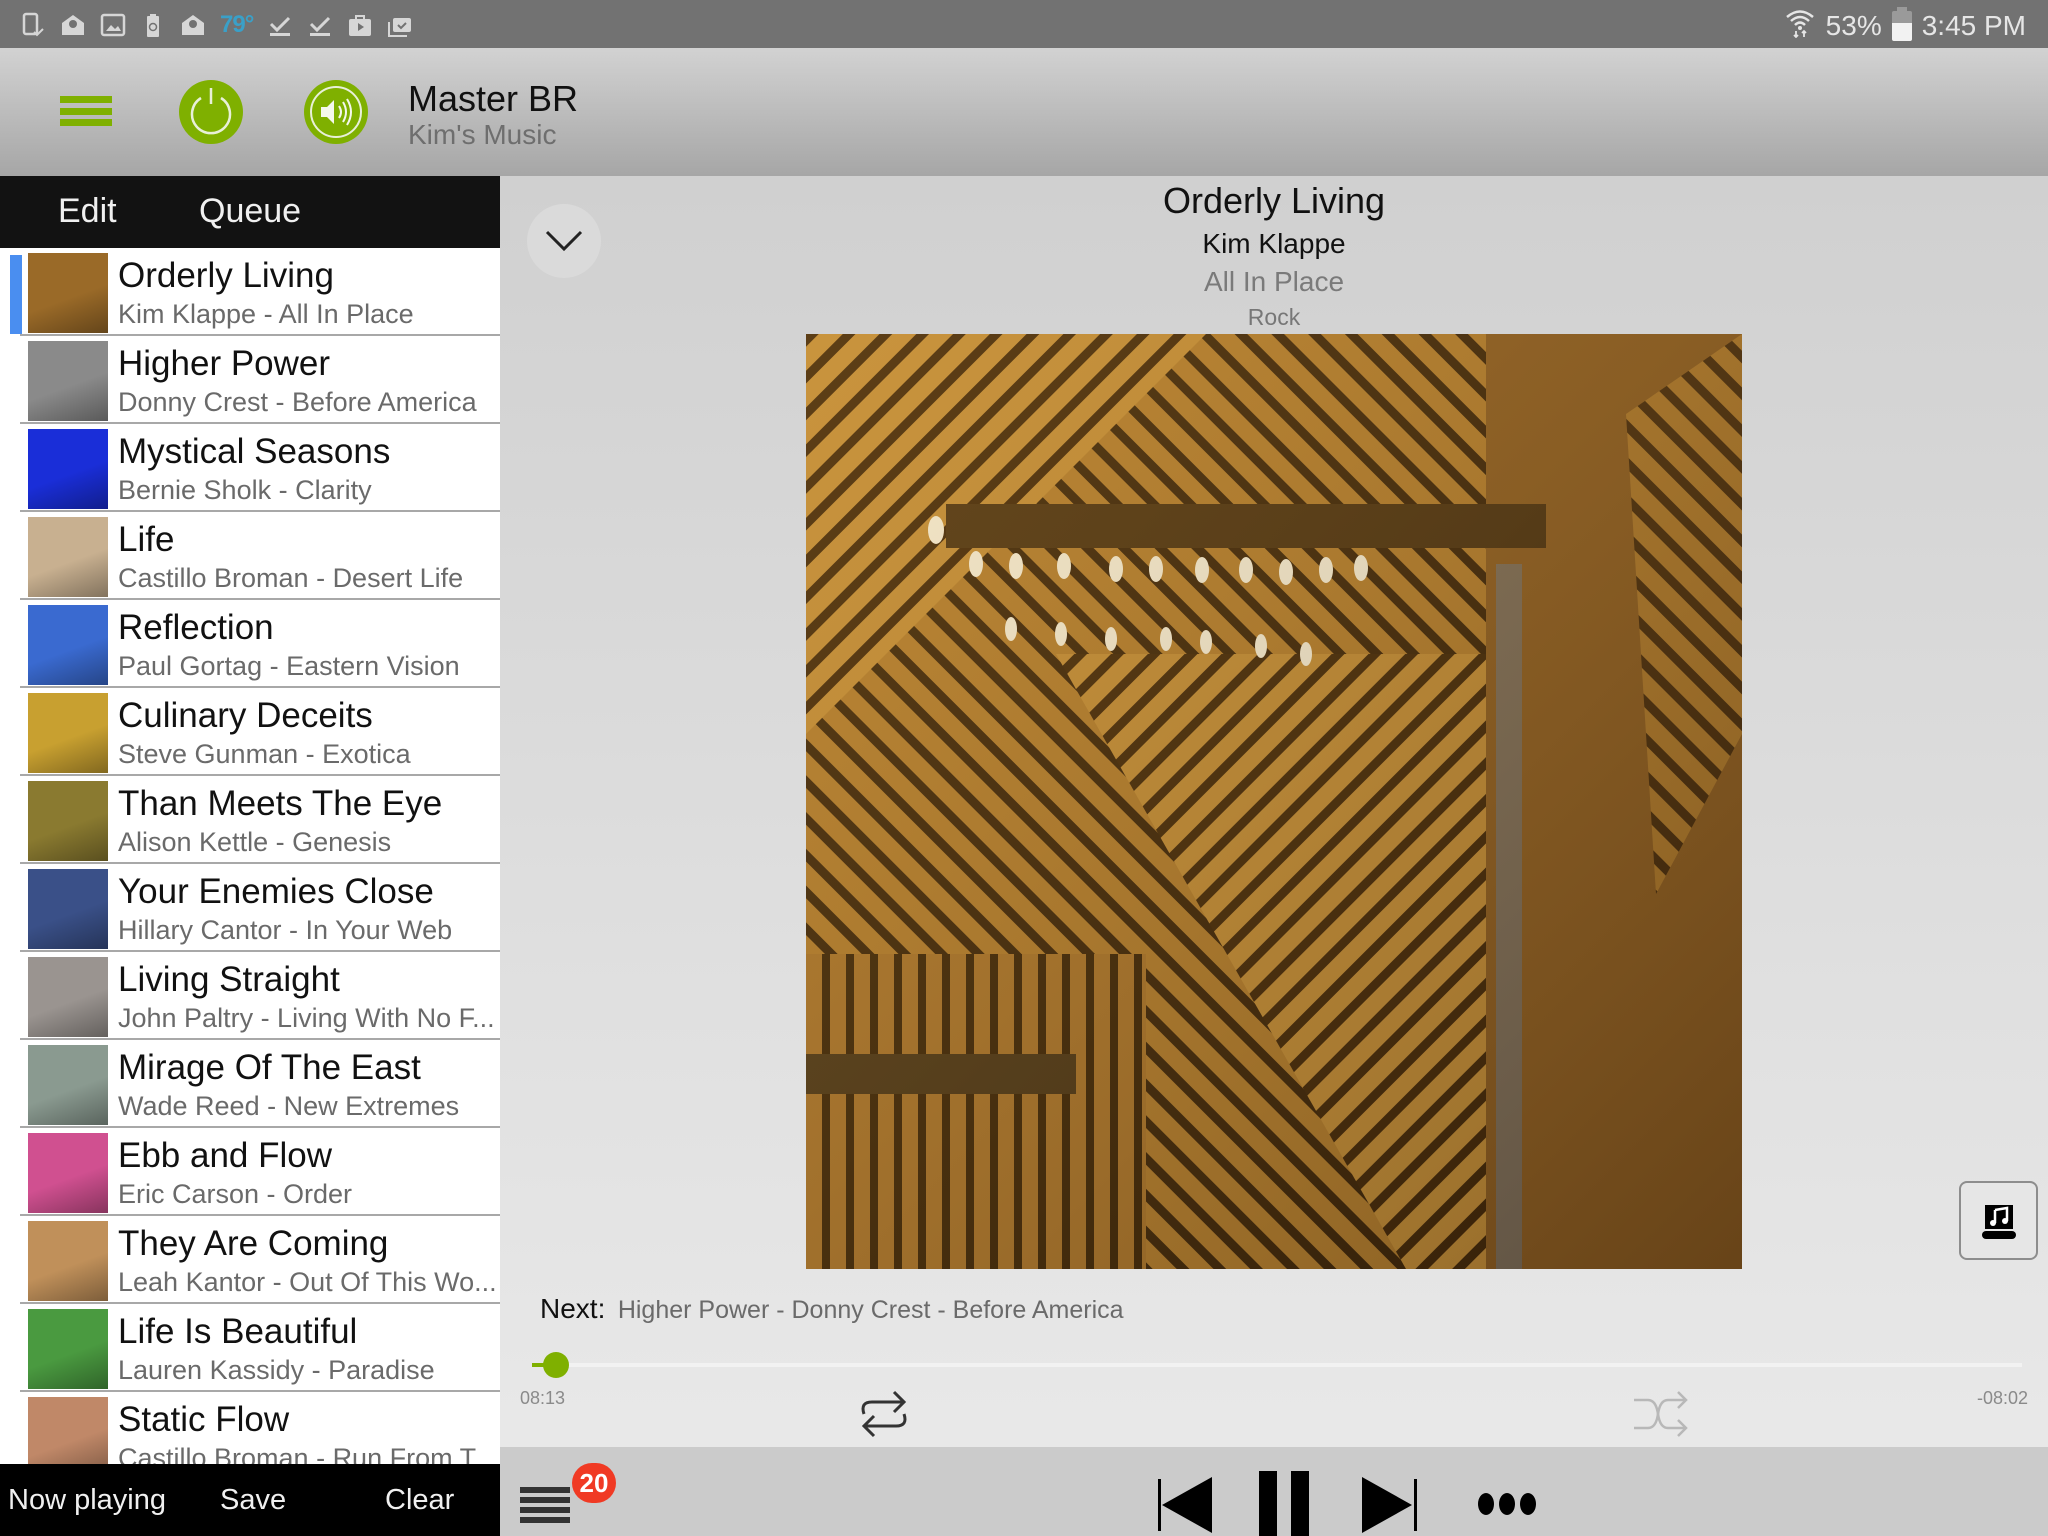  What do you see at coordinates (255, 842) in the screenshot?
I see `queue-item-subtitle: Alison Kettle - Genesis` at bounding box center [255, 842].